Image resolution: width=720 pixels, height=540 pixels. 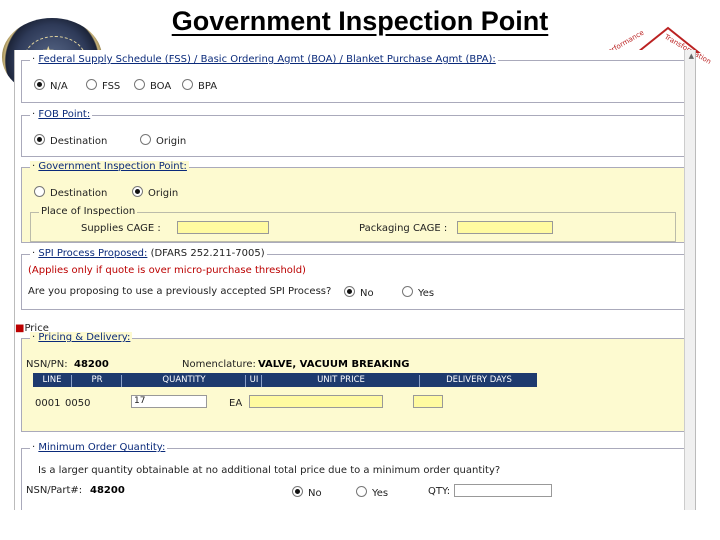 What do you see at coordinates (353, 133) in the screenshot?
I see `fob-section: · FOB Point: Destination Origin` at bounding box center [353, 133].